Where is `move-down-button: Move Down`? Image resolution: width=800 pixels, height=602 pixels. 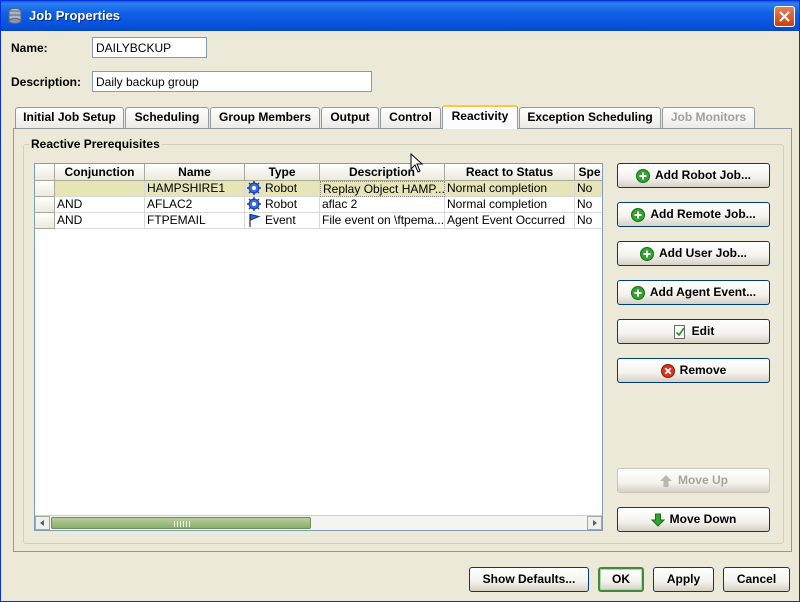 move-down-button: Move Down is located at coordinates (693, 519).